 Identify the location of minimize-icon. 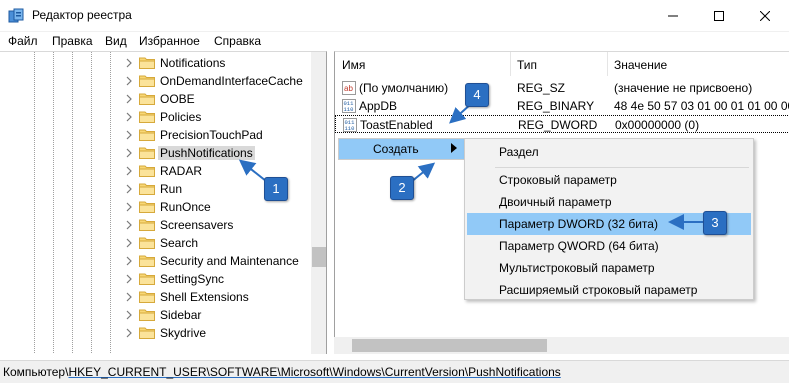
(673, 16).